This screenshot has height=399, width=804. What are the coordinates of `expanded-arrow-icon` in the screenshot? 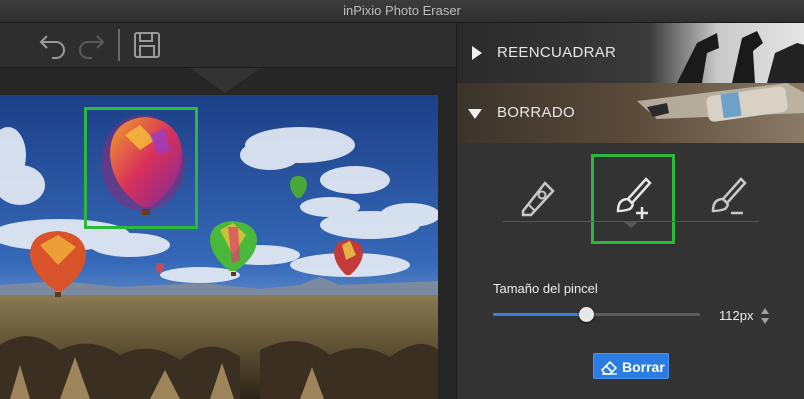 It's located at (475, 114).